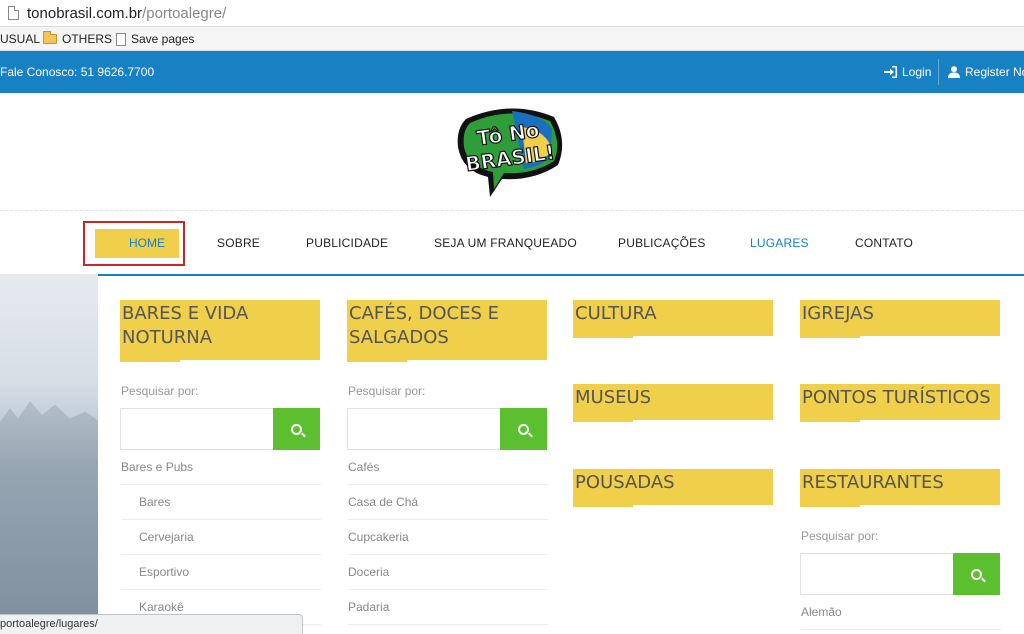 Image resolution: width=1024 pixels, height=634 pixels. Describe the element at coordinates (938, 72) in the screenshot. I see `topbar-divider` at that location.